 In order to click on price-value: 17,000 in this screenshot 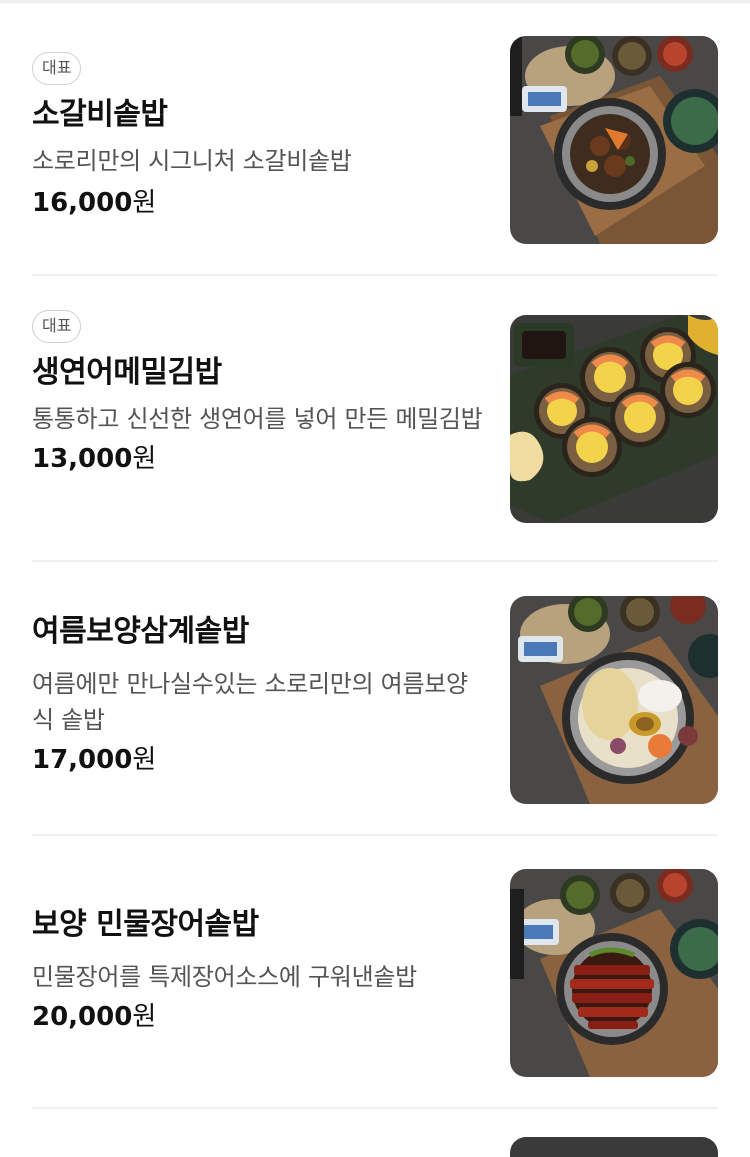, I will do `click(82, 760)`.